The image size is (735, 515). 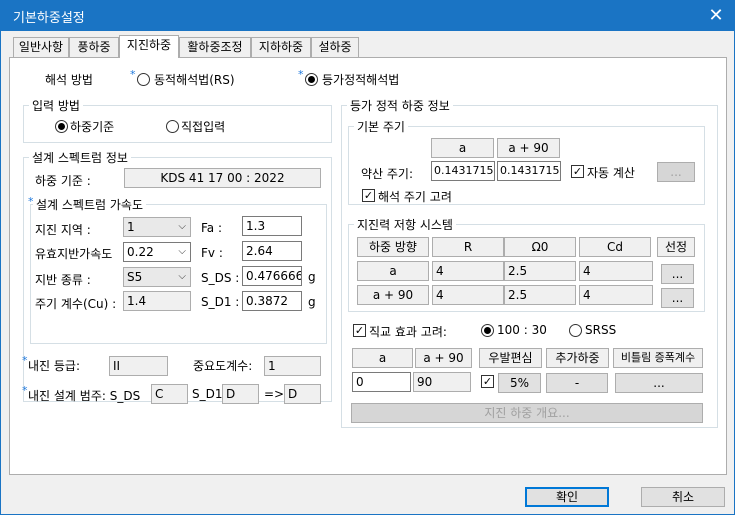 What do you see at coordinates (240, 394) in the screenshot?
I see `sd1-category-field: D` at bounding box center [240, 394].